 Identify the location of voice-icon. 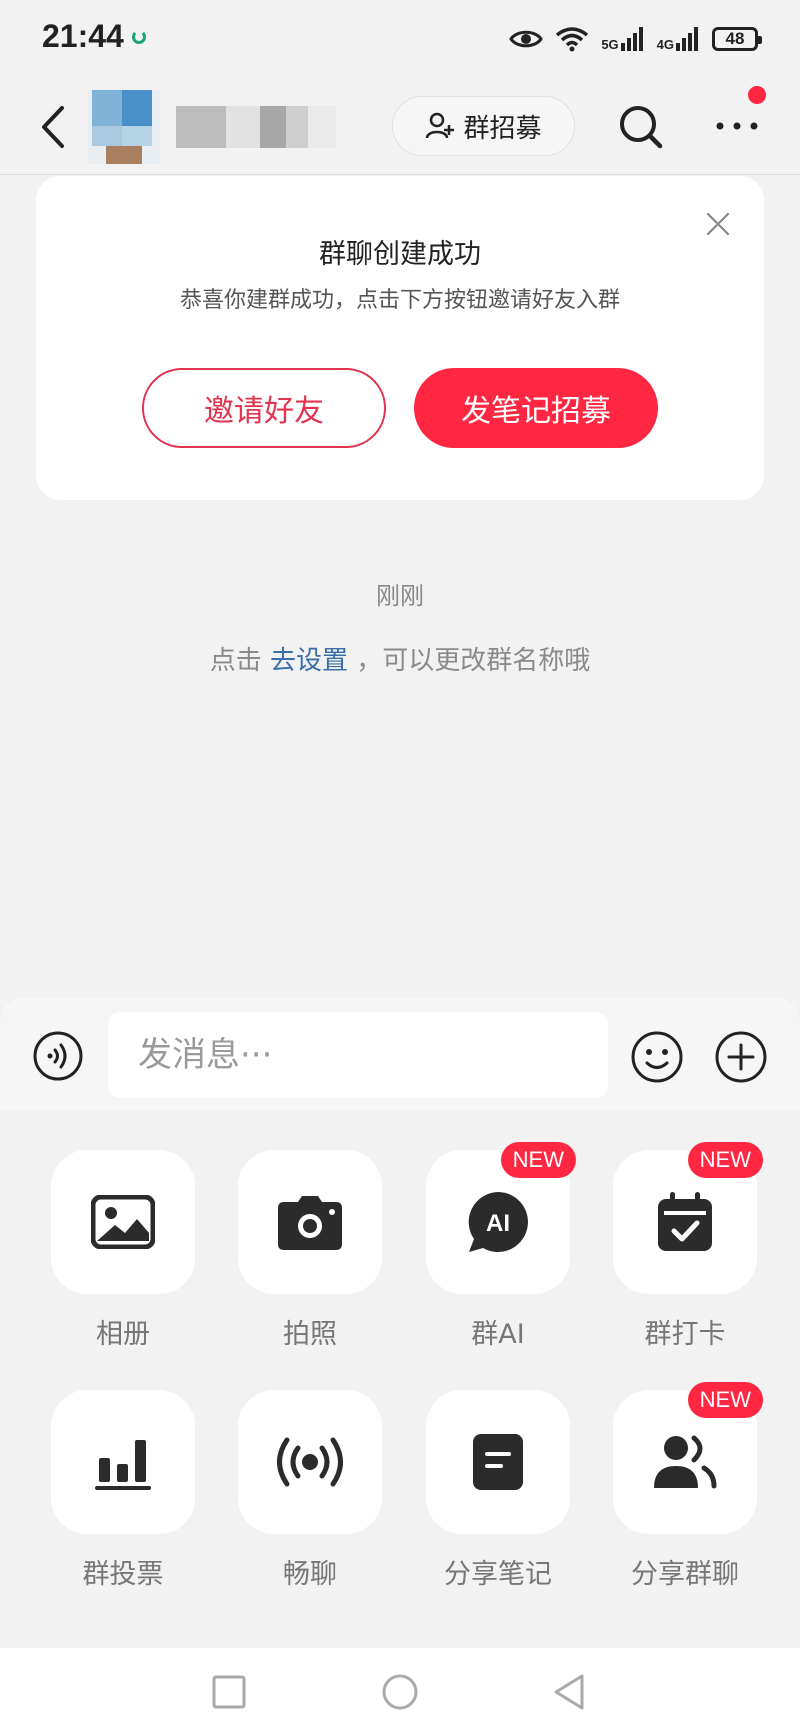
(58, 1056).